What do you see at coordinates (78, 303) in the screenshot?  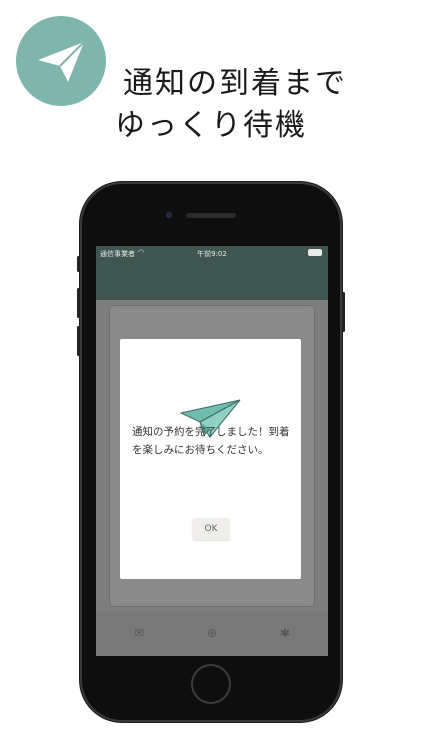 I see `volume-up-button` at bounding box center [78, 303].